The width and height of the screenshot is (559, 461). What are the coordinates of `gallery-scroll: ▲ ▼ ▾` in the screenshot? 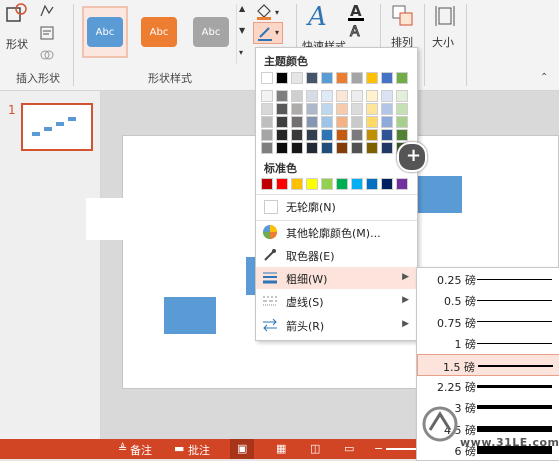 It's located at (242, 34).